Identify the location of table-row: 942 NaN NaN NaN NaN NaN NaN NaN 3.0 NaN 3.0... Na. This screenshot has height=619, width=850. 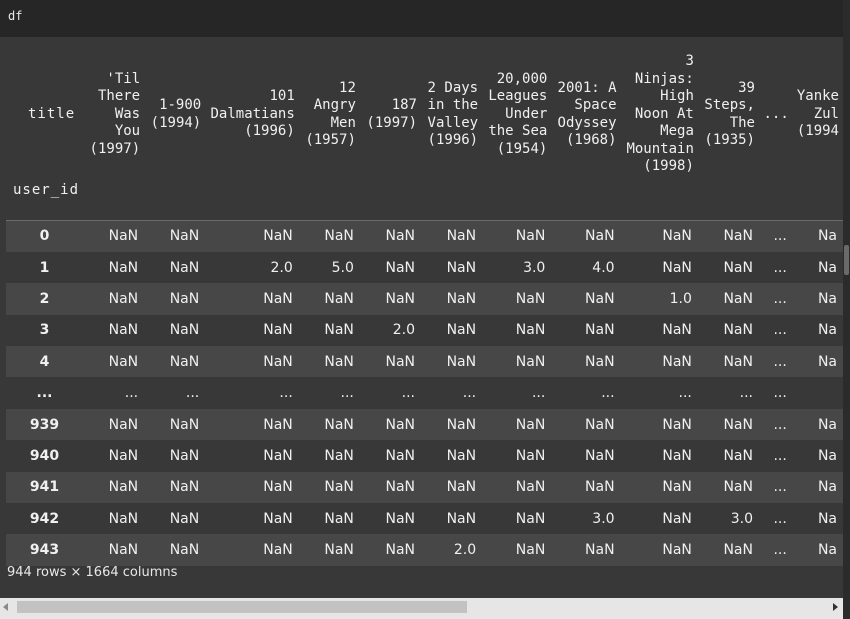
(424, 519).